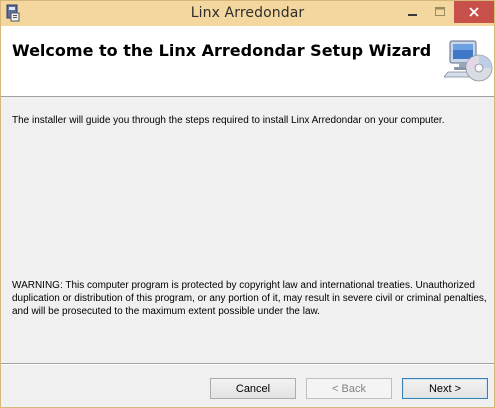 This screenshot has width=495, height=408. I want to click on back-button: < Back, so click(349, 388).